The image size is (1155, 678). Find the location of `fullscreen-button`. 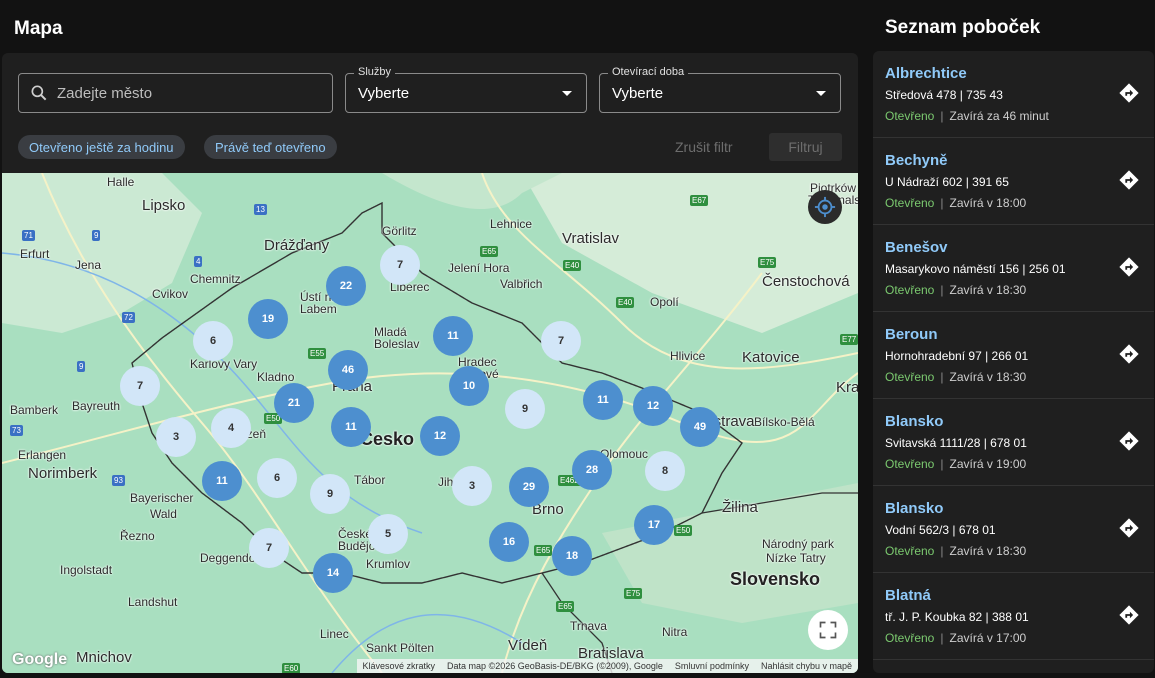

fullscreen-button is located at coordinates (828, 630).